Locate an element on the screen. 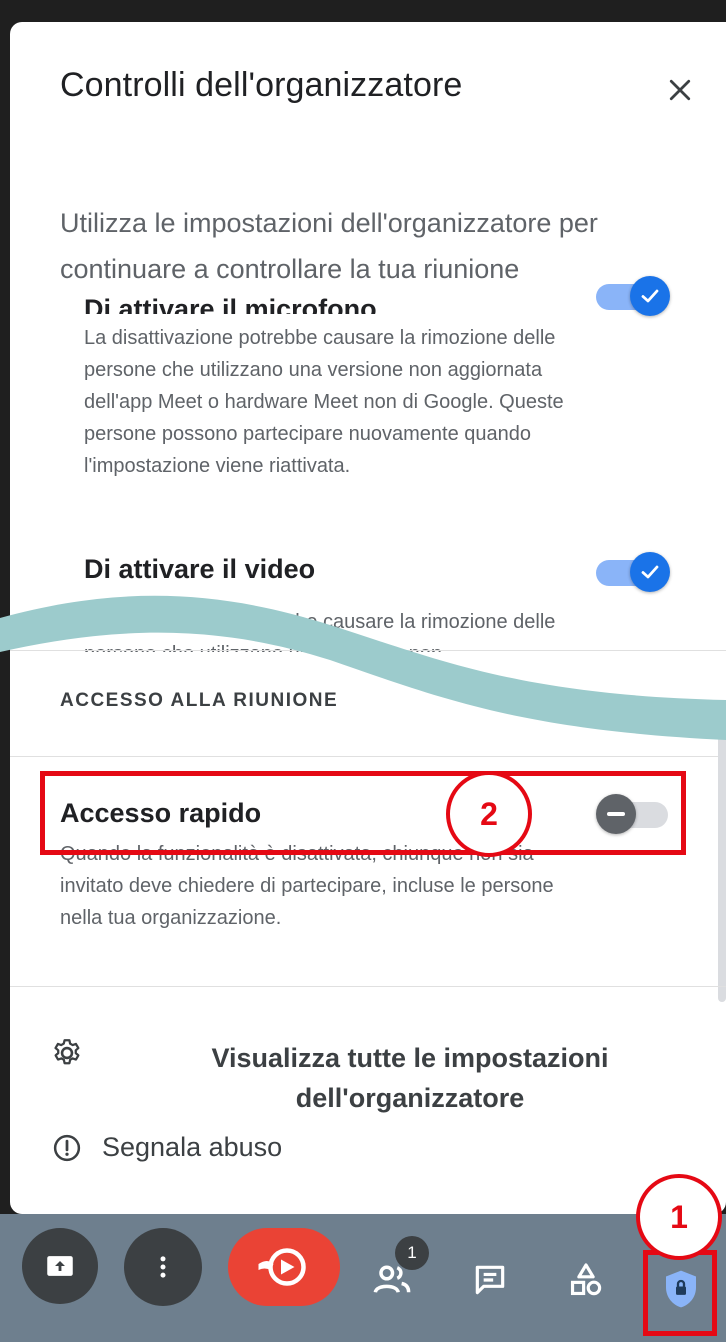 The width and height of the screenshot is (726, 1342). report-abuse-button: Segnala abuso is located at coordinates (167, 1147).